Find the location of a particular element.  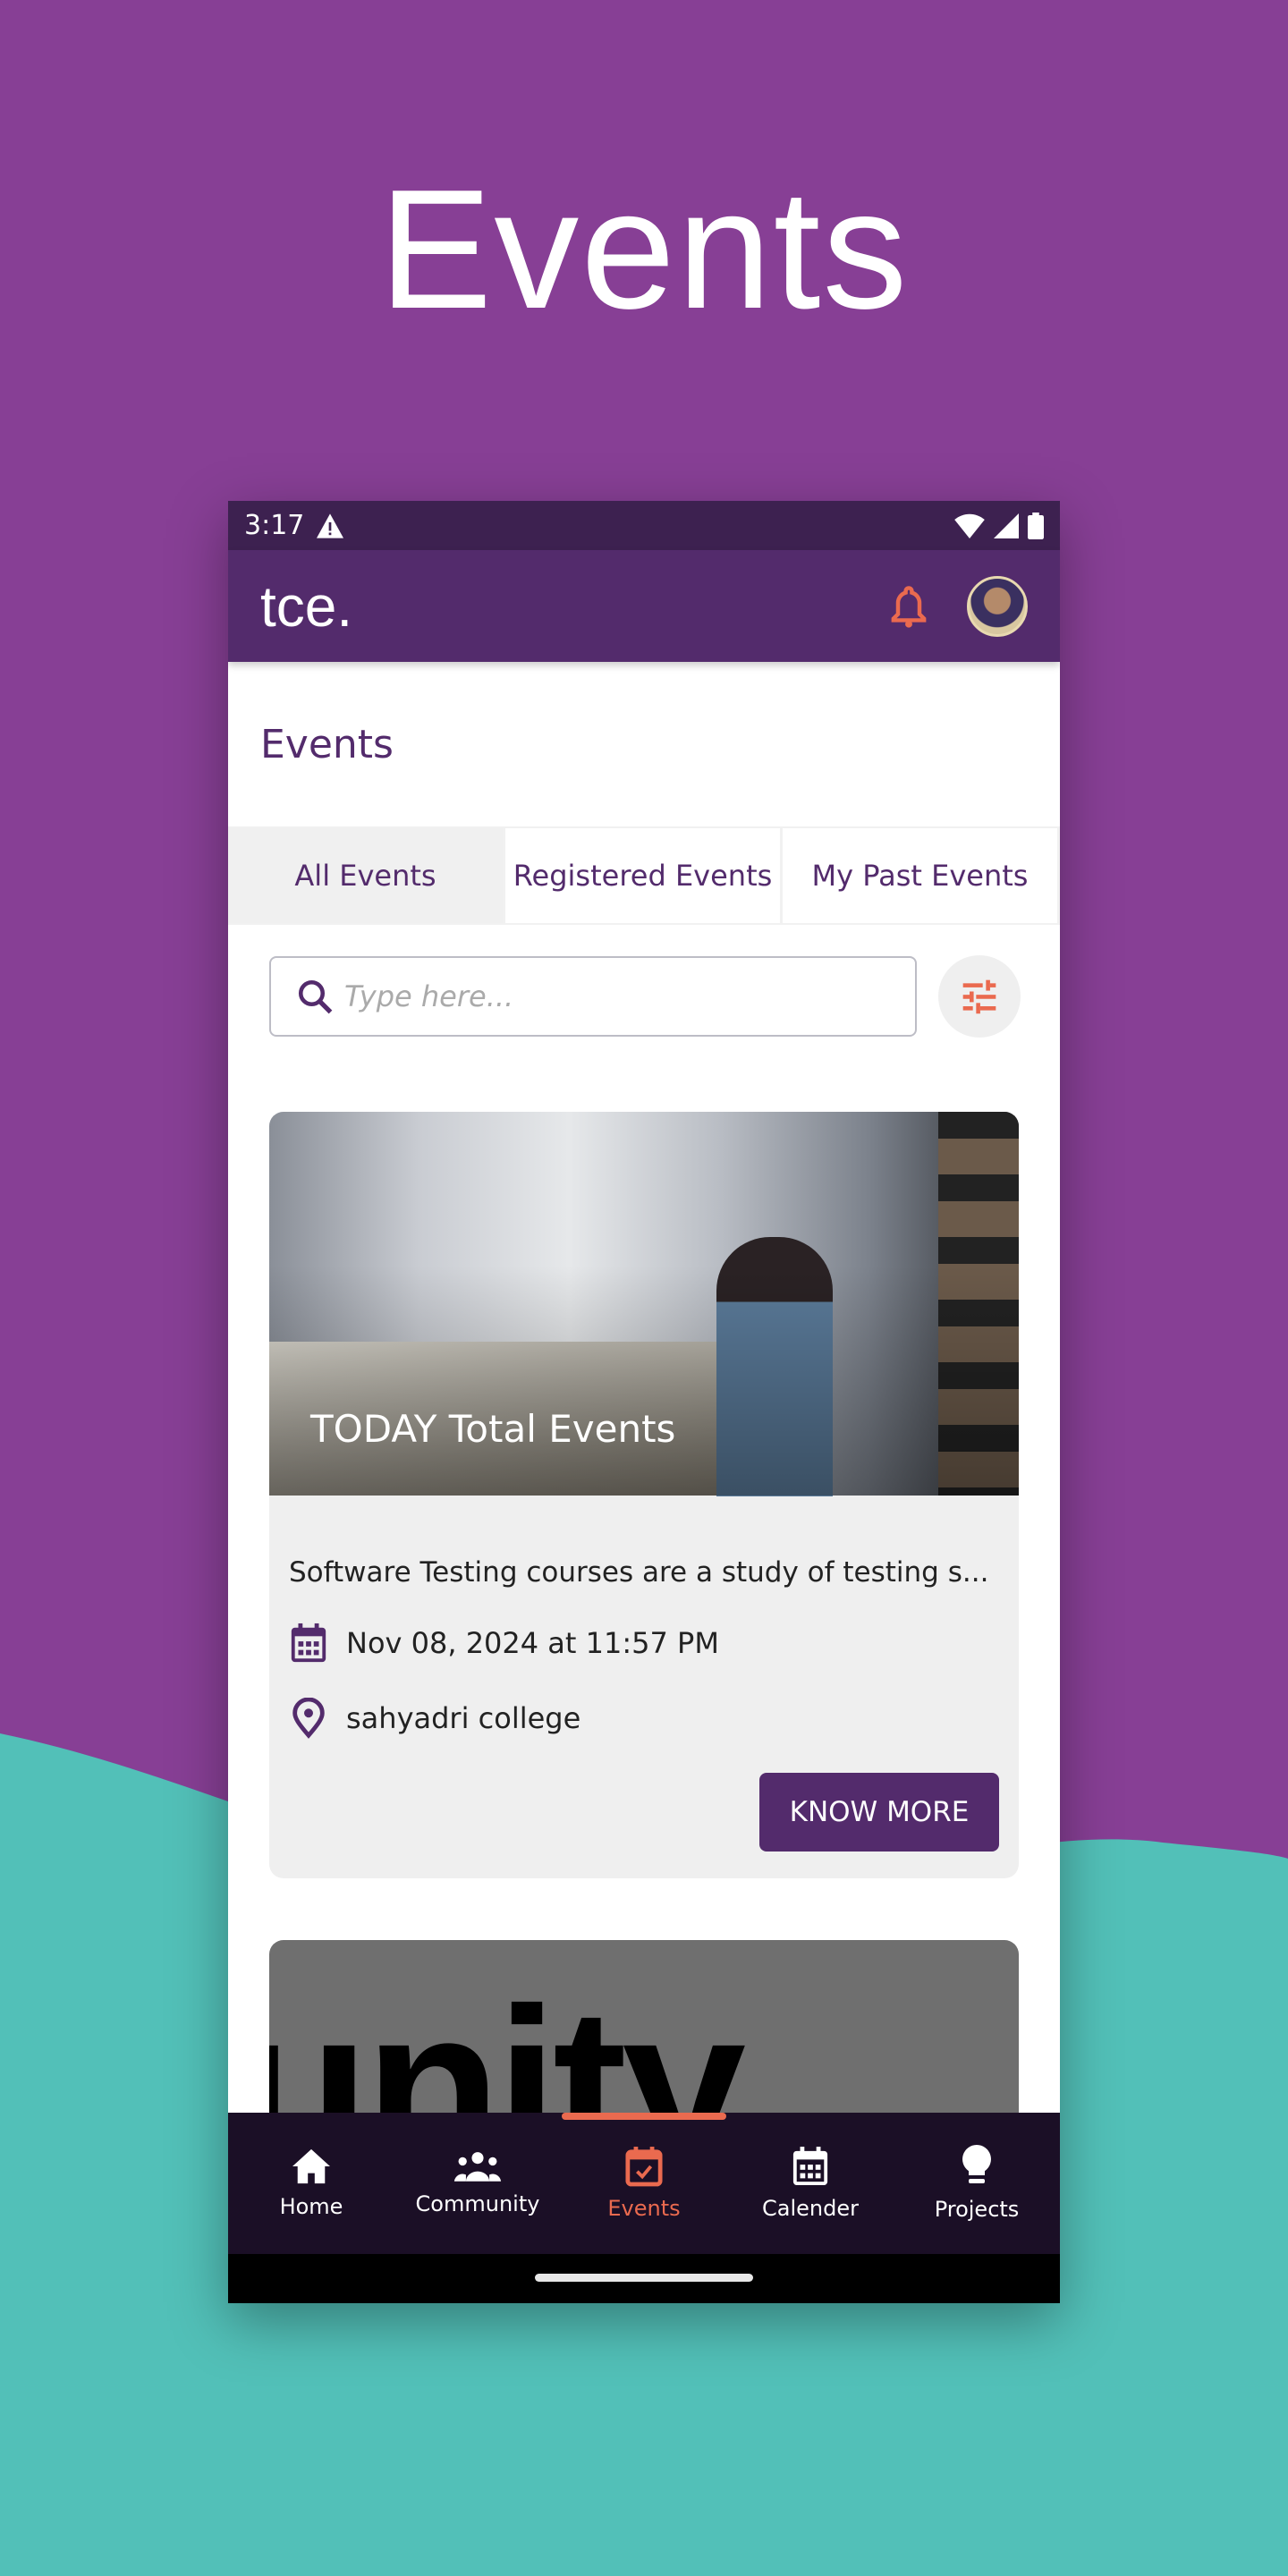

nav-label: Home is located at coordinates (311, 2206).